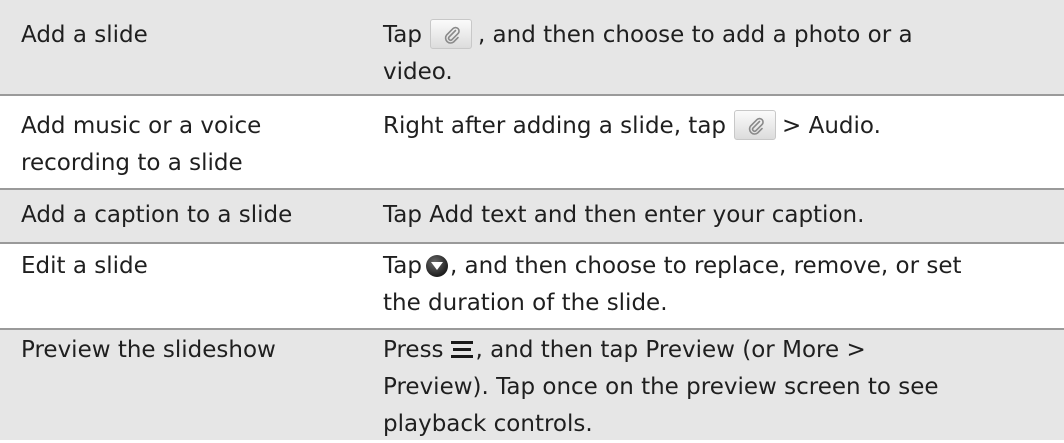 The height and width of the screenshot is (443, 1064). Describe the element at coordinates (525, 303) in the screenshot. I see `description-text: the duration of the slide.` at that location.